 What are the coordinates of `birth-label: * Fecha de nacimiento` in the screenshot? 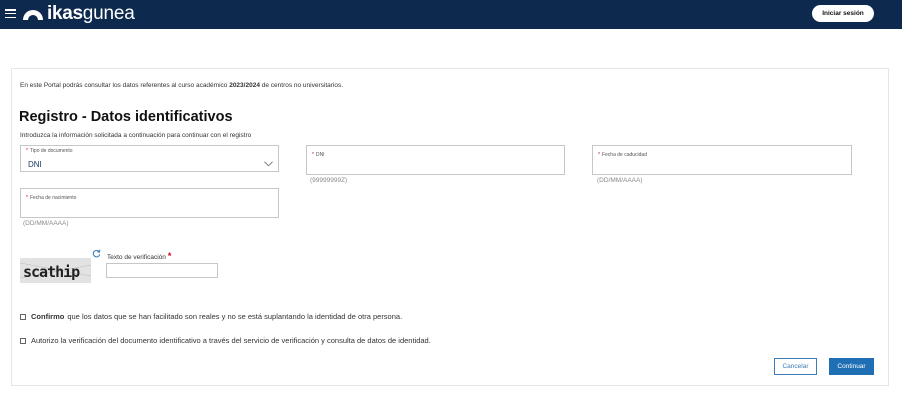 It's located at (51, 198).